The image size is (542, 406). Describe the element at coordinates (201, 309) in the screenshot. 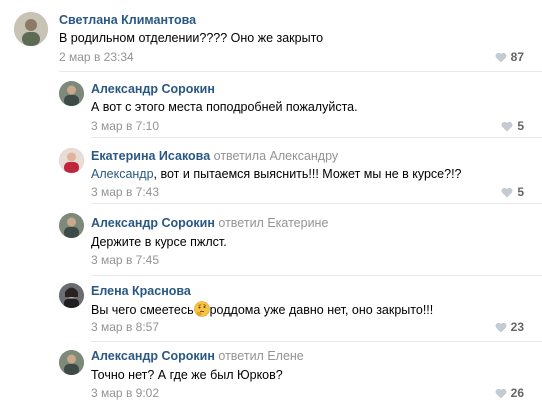

I see `thinking-emoji-icon` at that location.